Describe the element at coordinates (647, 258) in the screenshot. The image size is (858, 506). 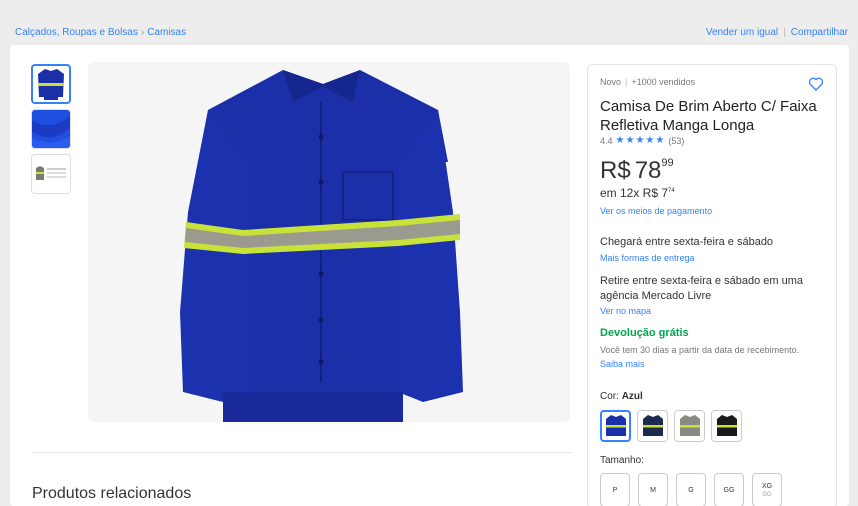
I see `shipping-options-link: Mais formas de entrega` at that location.